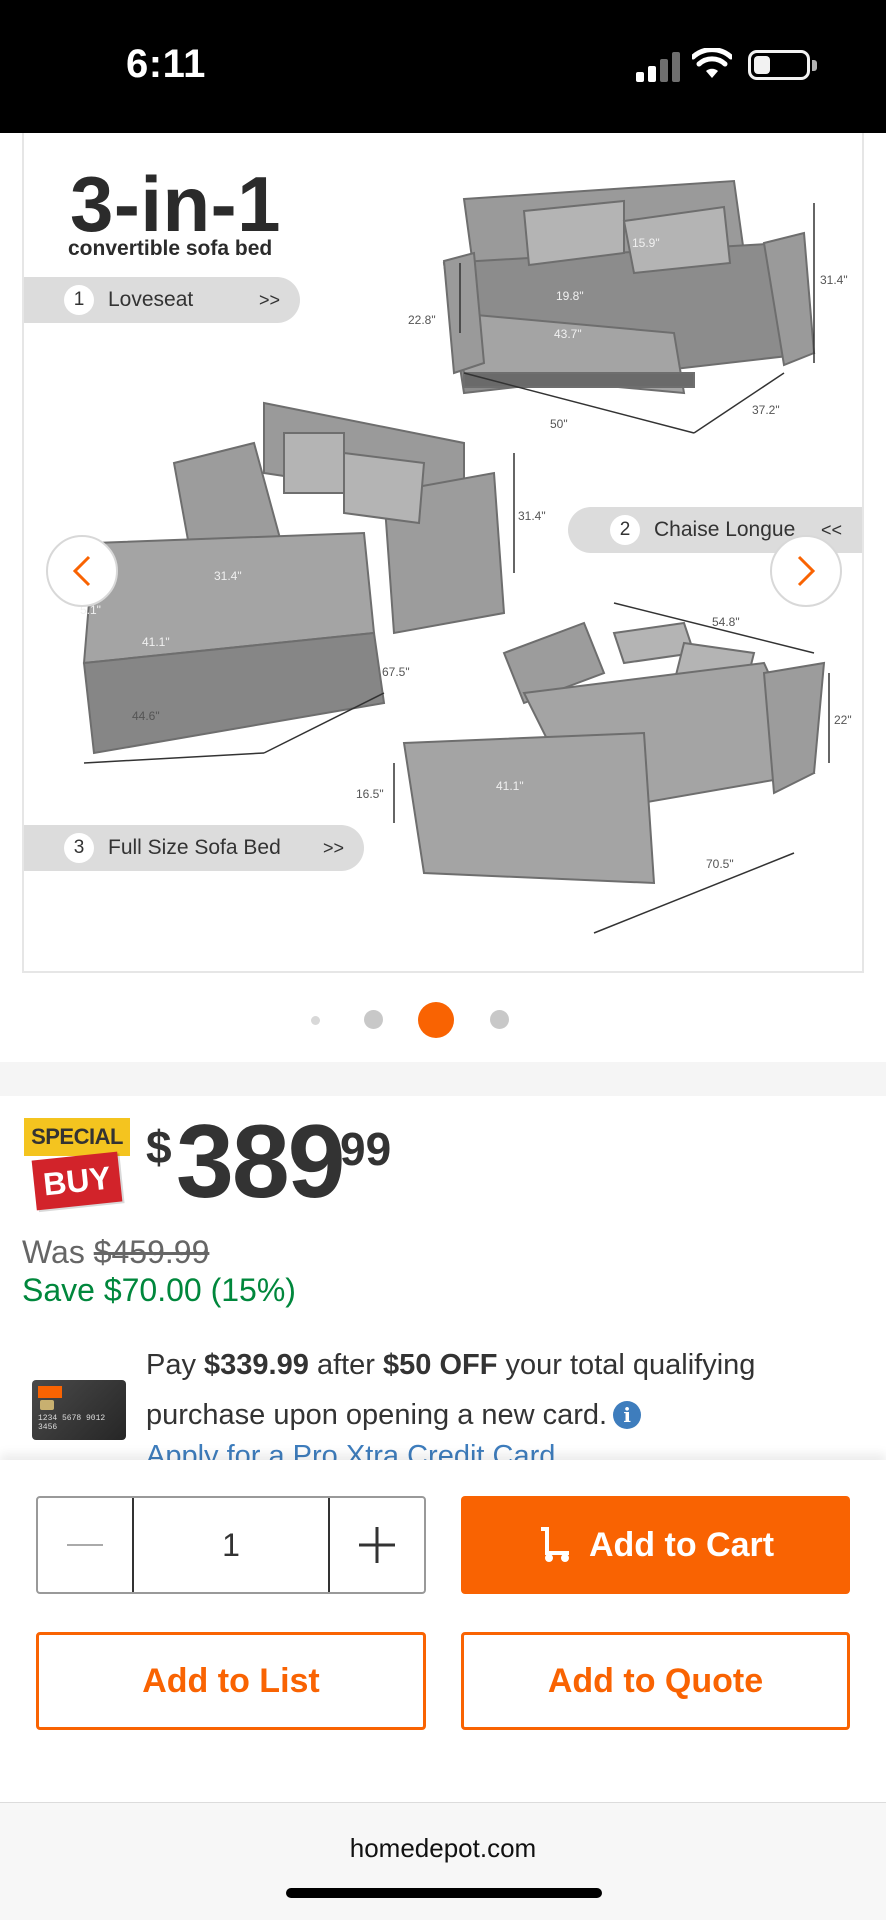  What do you see at coordinates (370, 794) in the screenshot?
I see `dimension-label: 16.5"` at bounding box center [370, 794].